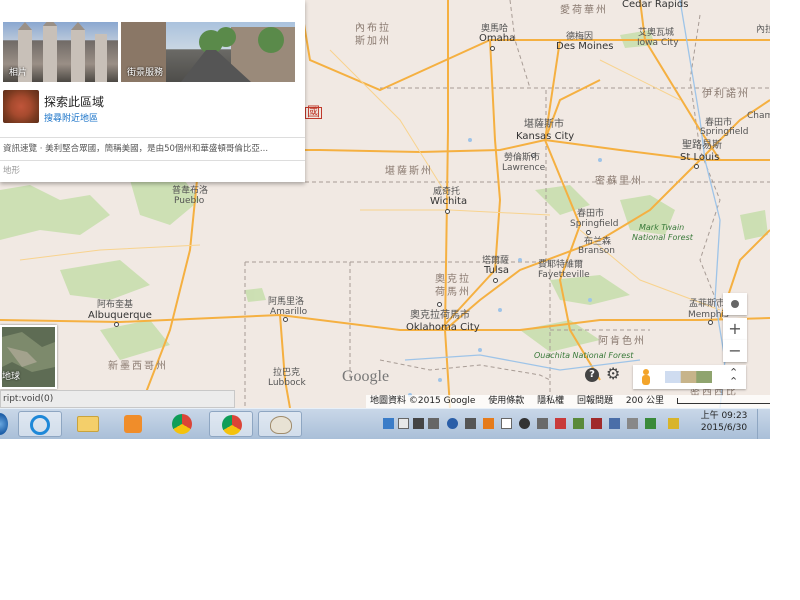  Describe the element at coordinates (289, 312) in the screenshot. I see `label-amarillo: Amarillo` at that location.